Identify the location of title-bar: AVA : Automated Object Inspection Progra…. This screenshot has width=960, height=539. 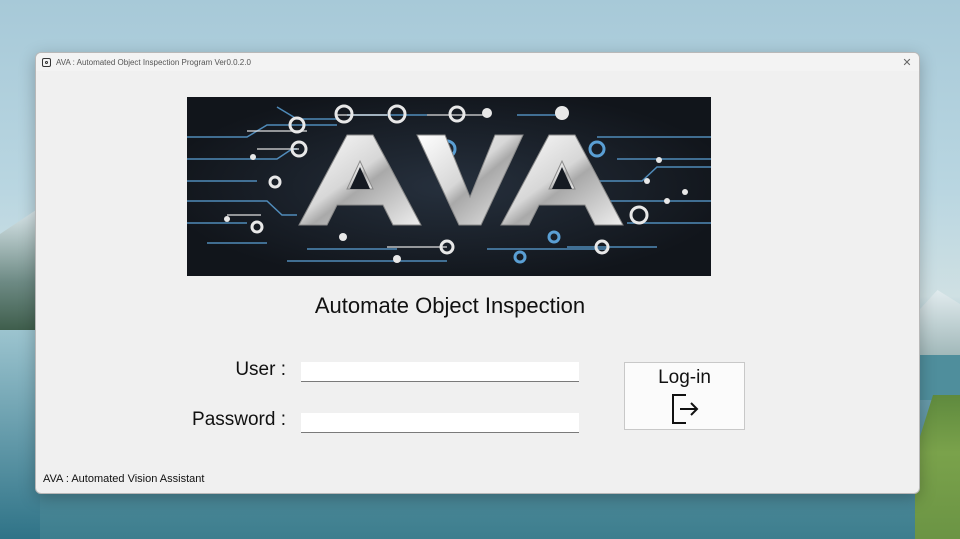
(477, 62).